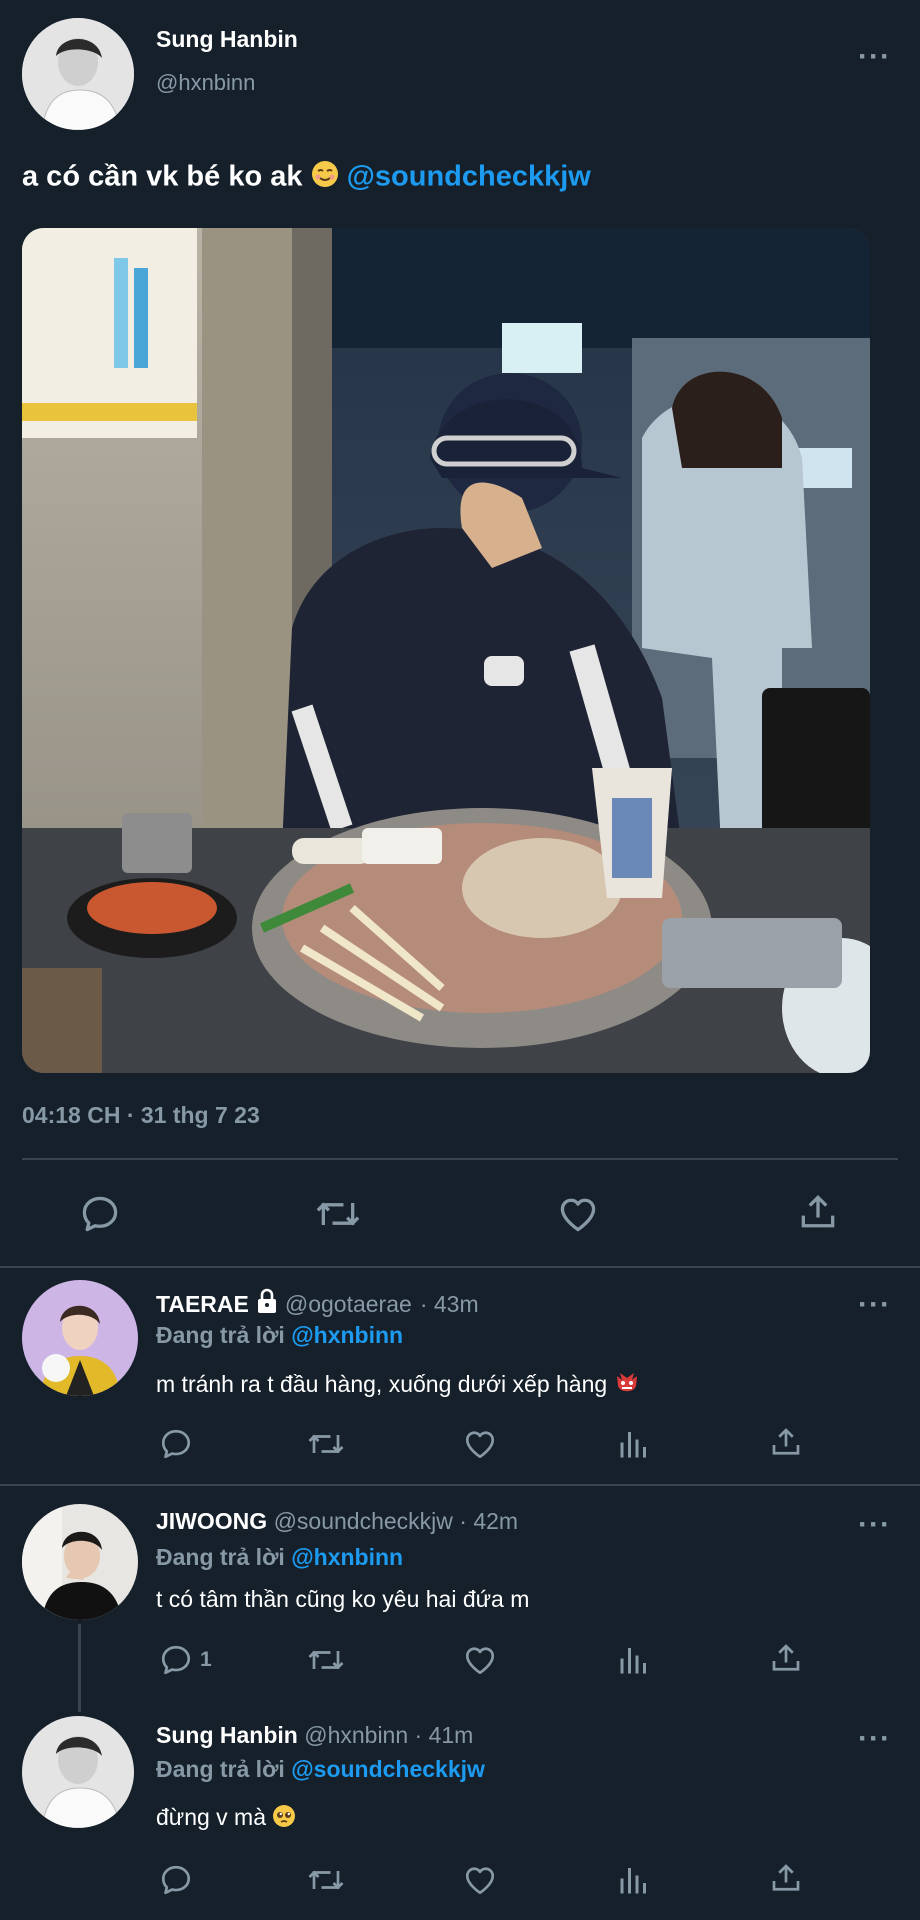 The width and height of the screenshot is (920, 1920). I want to click on reply-header: TAERAE @ogotaerae · 43m, so click(317, 1304).